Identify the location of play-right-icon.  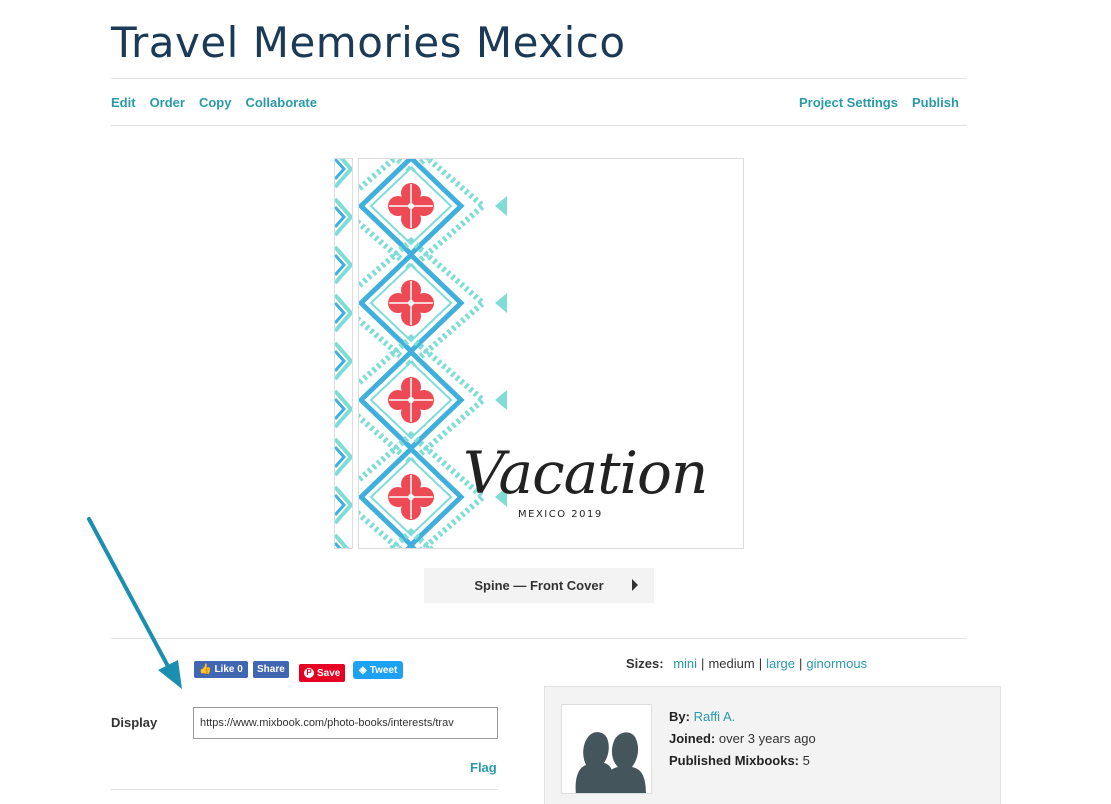
(635, 585).